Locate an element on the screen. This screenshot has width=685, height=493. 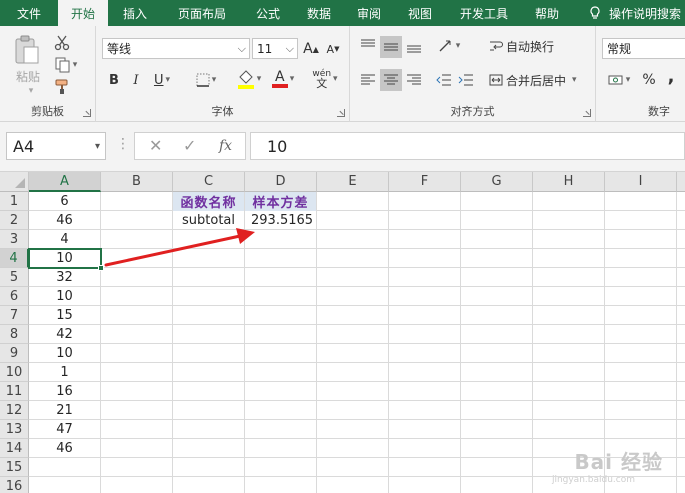
increase-indent-icon is located at coordinates (465, 80).